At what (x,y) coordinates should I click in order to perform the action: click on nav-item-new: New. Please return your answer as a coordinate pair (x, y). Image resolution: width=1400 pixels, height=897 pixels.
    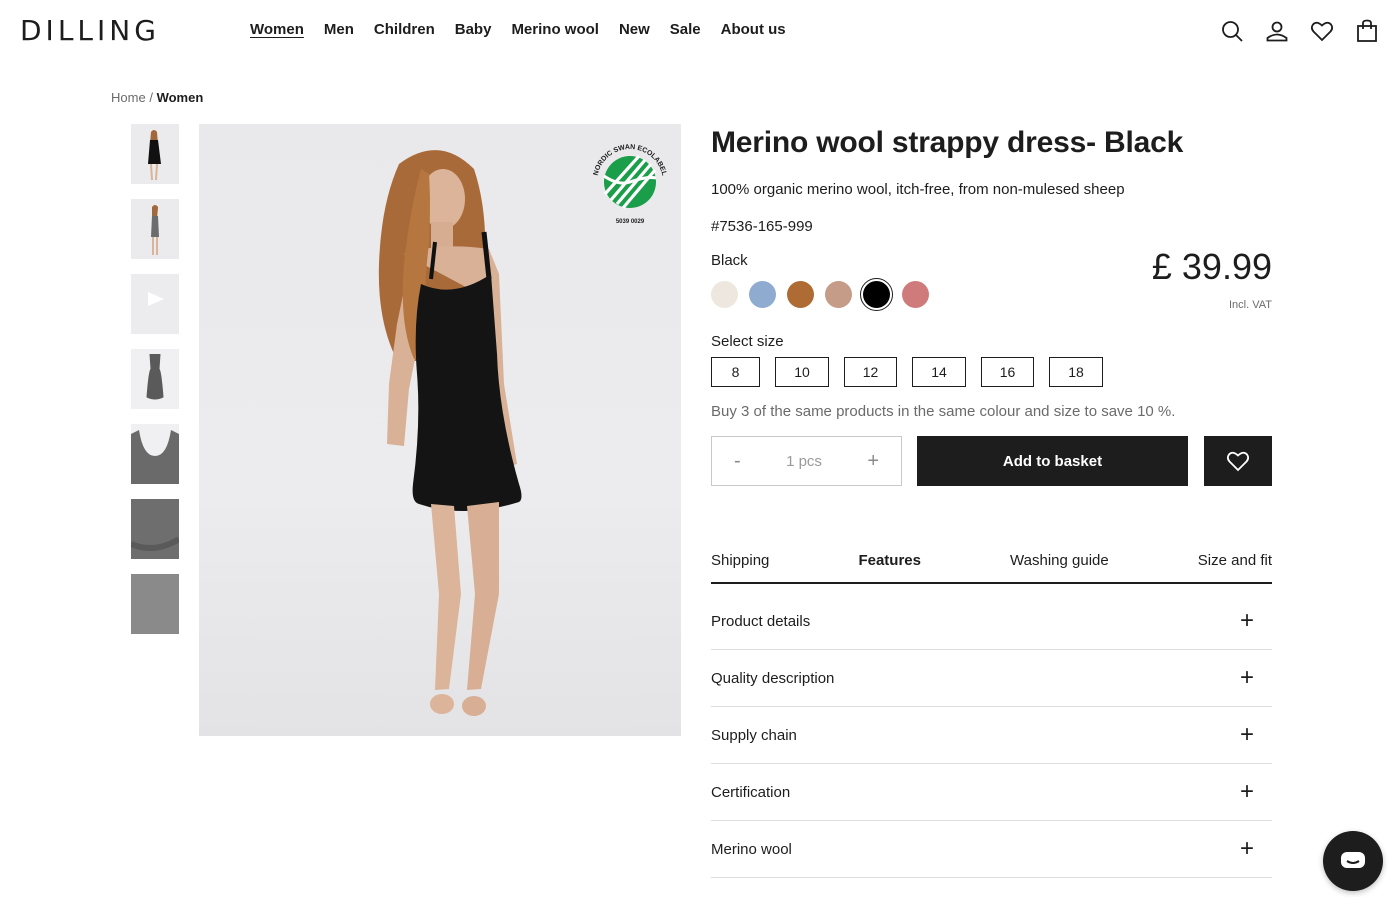
    Looking at the image, I should click on (634, 29).